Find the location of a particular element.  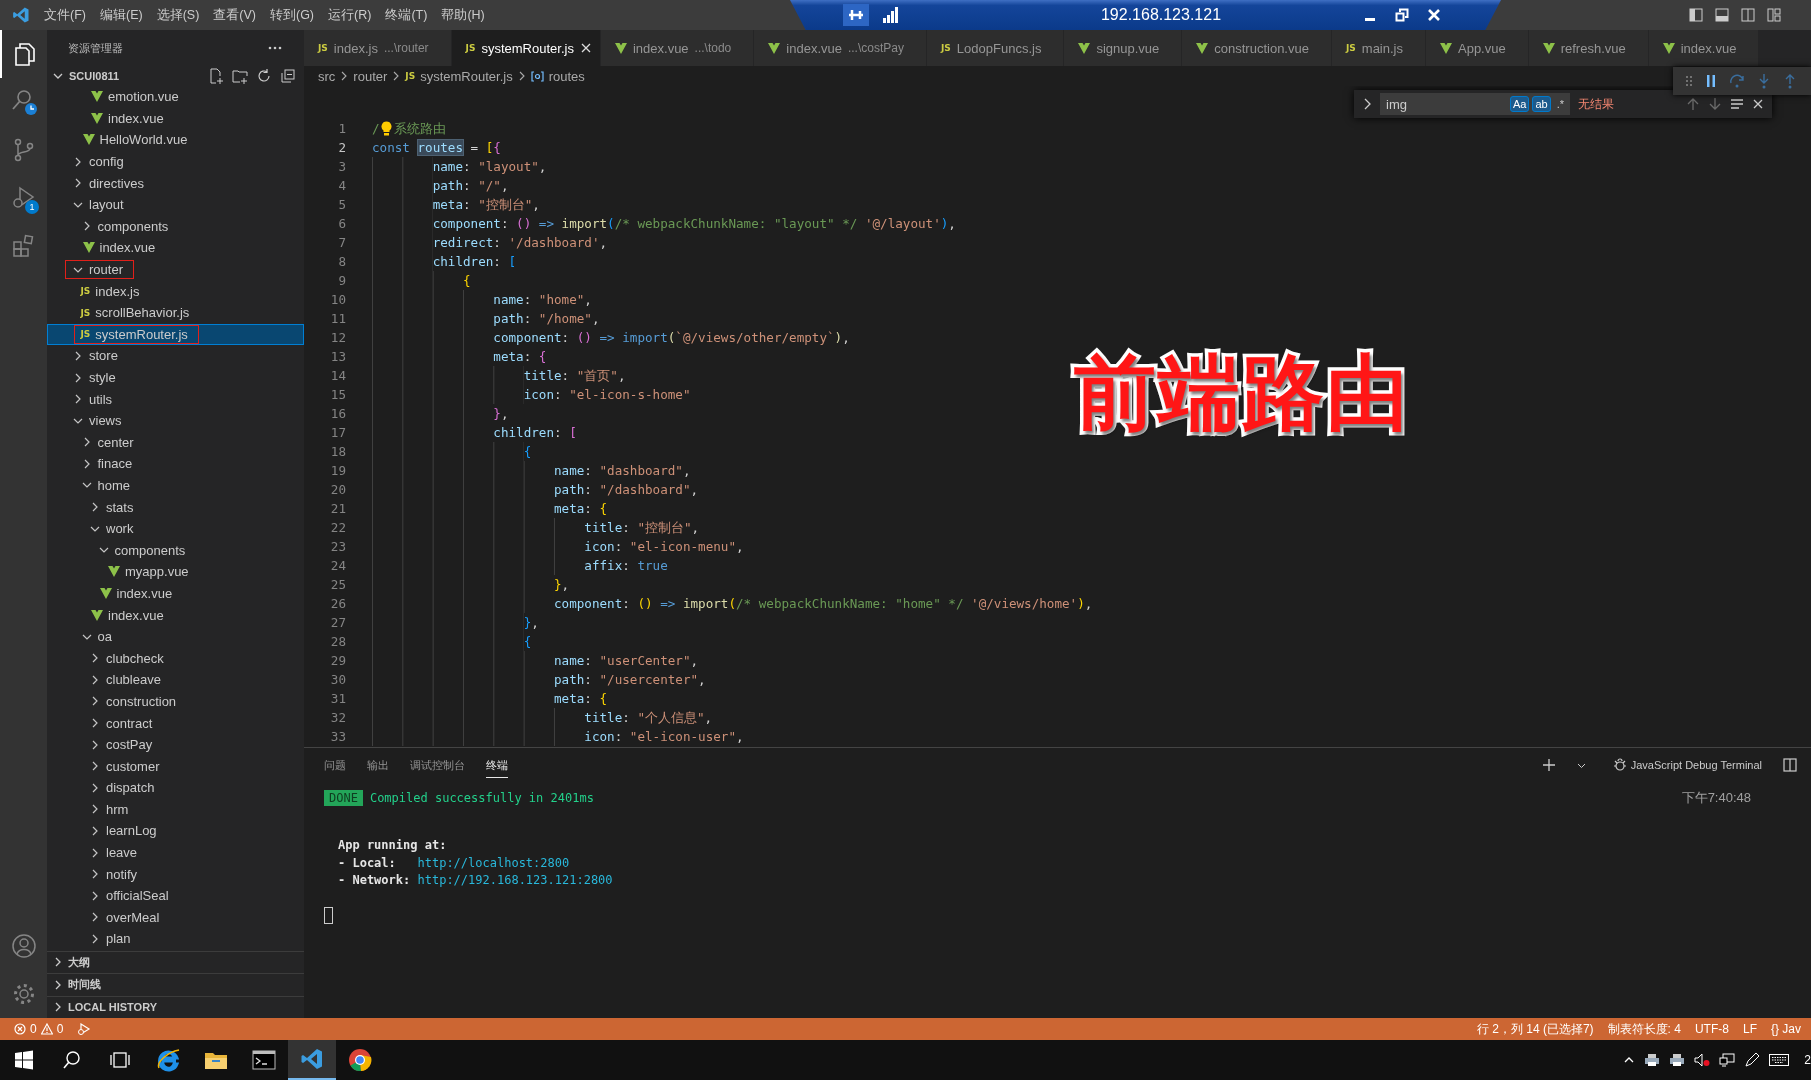

find-option-toggle: Aa is located at coordinates (1519, 104).